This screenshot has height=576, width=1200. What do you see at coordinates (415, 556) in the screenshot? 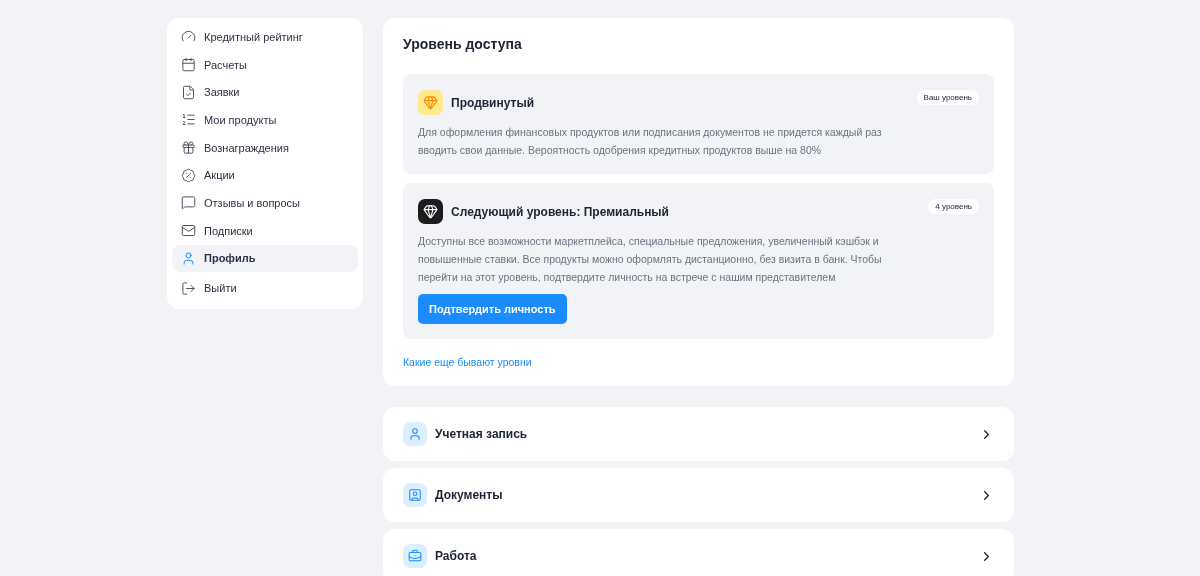
I see `briefcase-icon` at bounding box center [415, 556].